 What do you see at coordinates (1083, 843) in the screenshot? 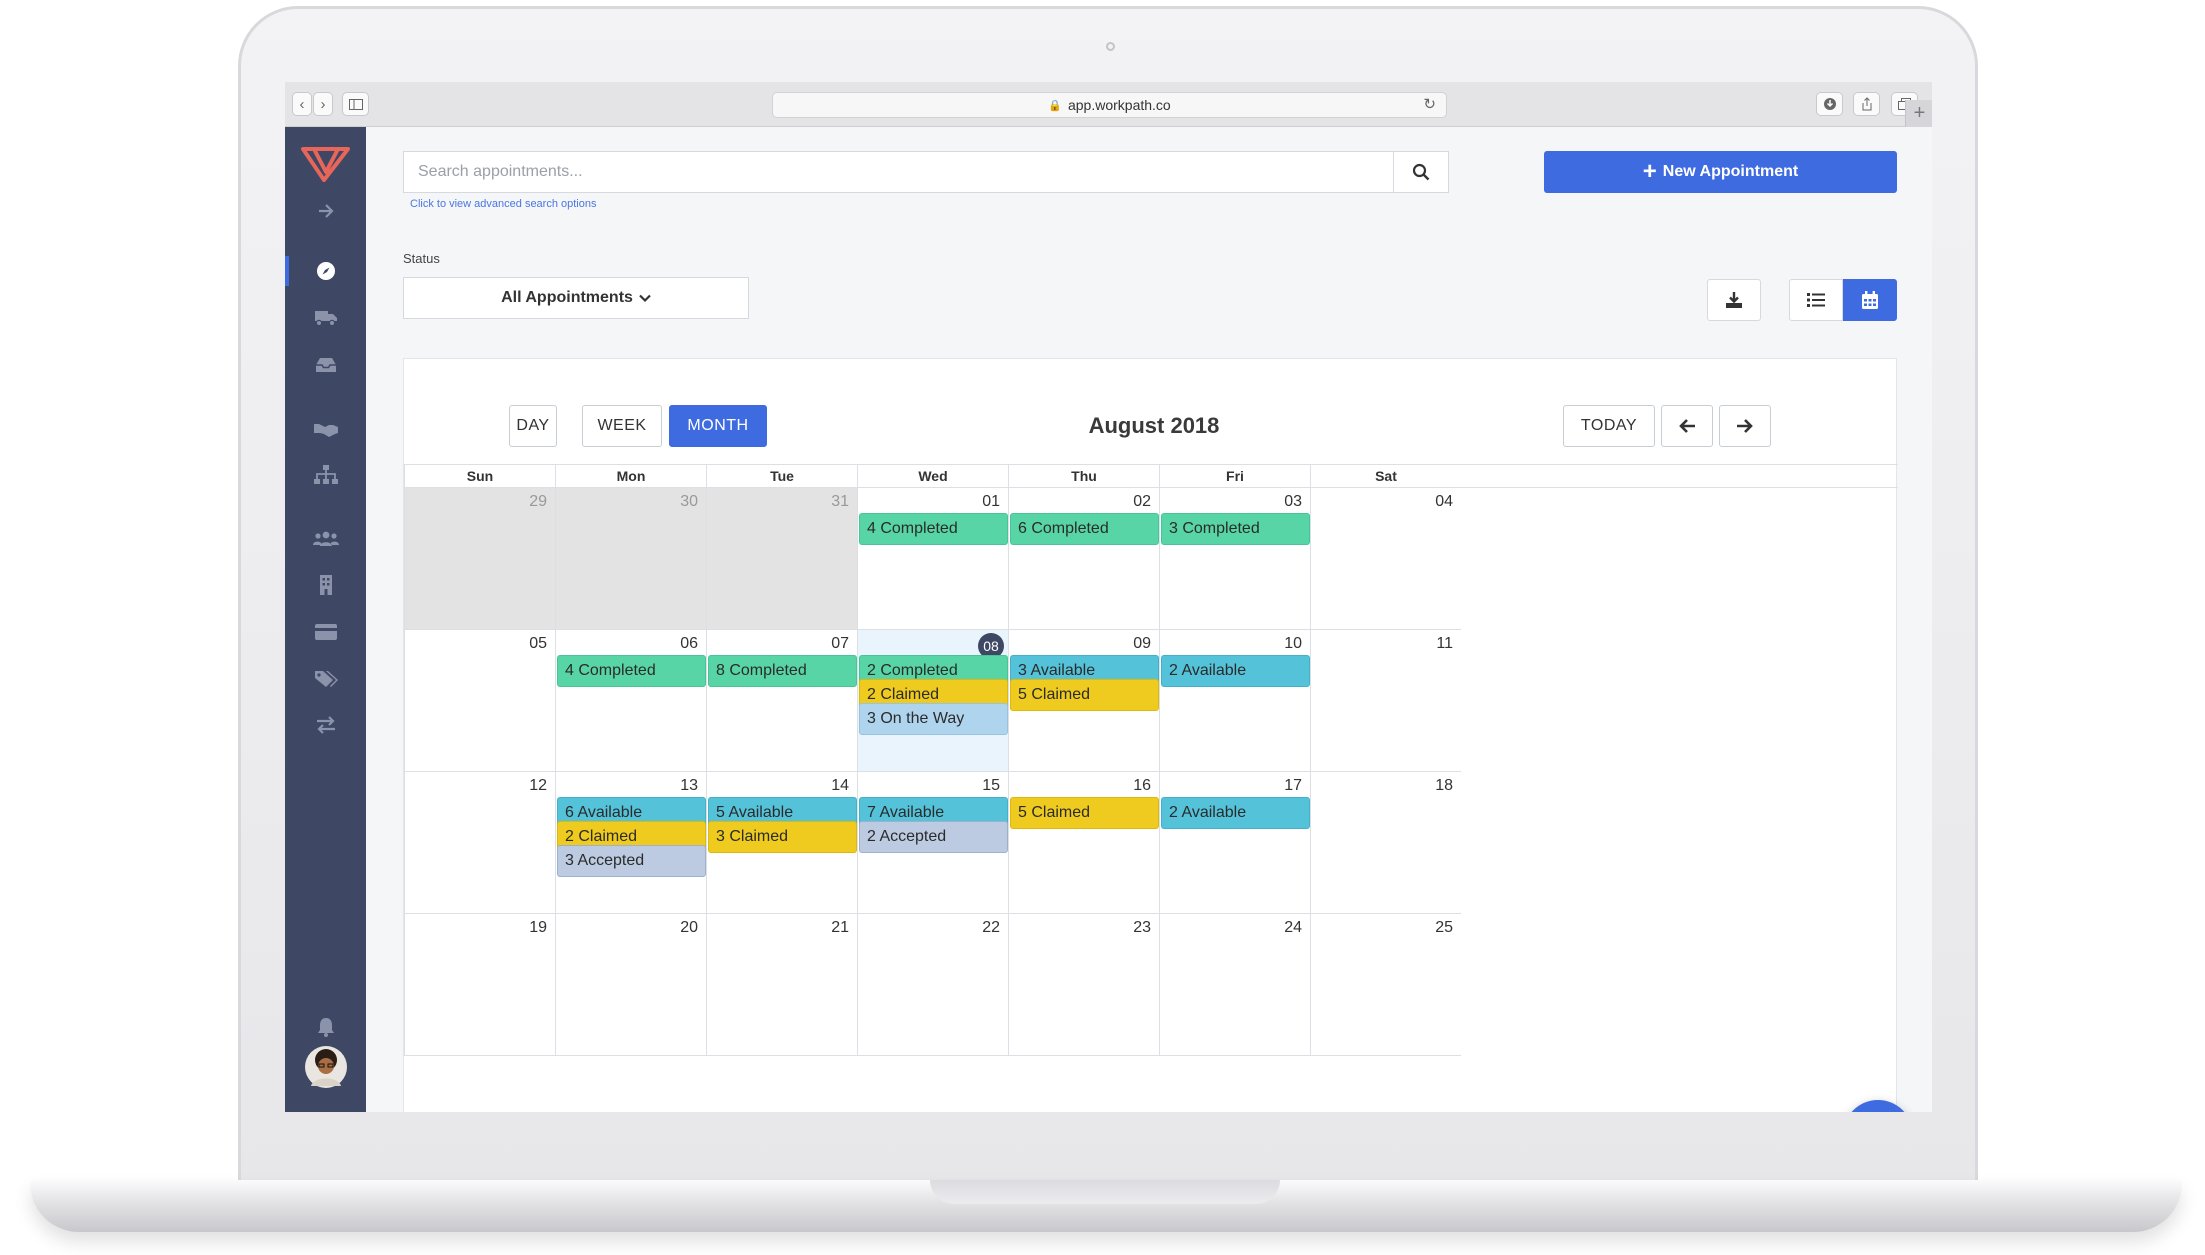
I see `day-cell: 16 5 Claimed` at bounding box center [1083, 843].